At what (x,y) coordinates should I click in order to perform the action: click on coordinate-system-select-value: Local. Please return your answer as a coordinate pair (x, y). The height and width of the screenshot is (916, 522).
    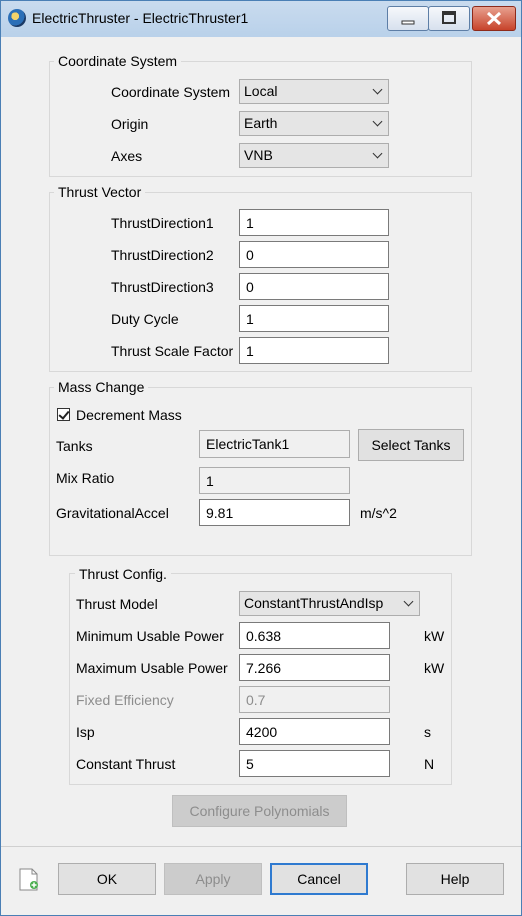
    Looking at the image, I should click on (261, 91).